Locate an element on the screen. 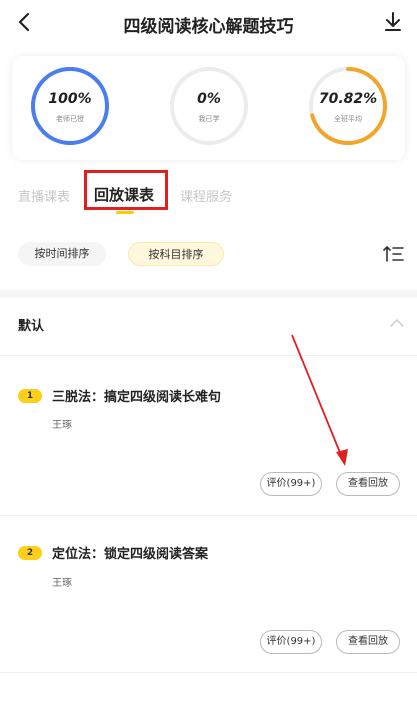 This screenshot has width=417, height=720. download-button is located at coordinates (393, 22).